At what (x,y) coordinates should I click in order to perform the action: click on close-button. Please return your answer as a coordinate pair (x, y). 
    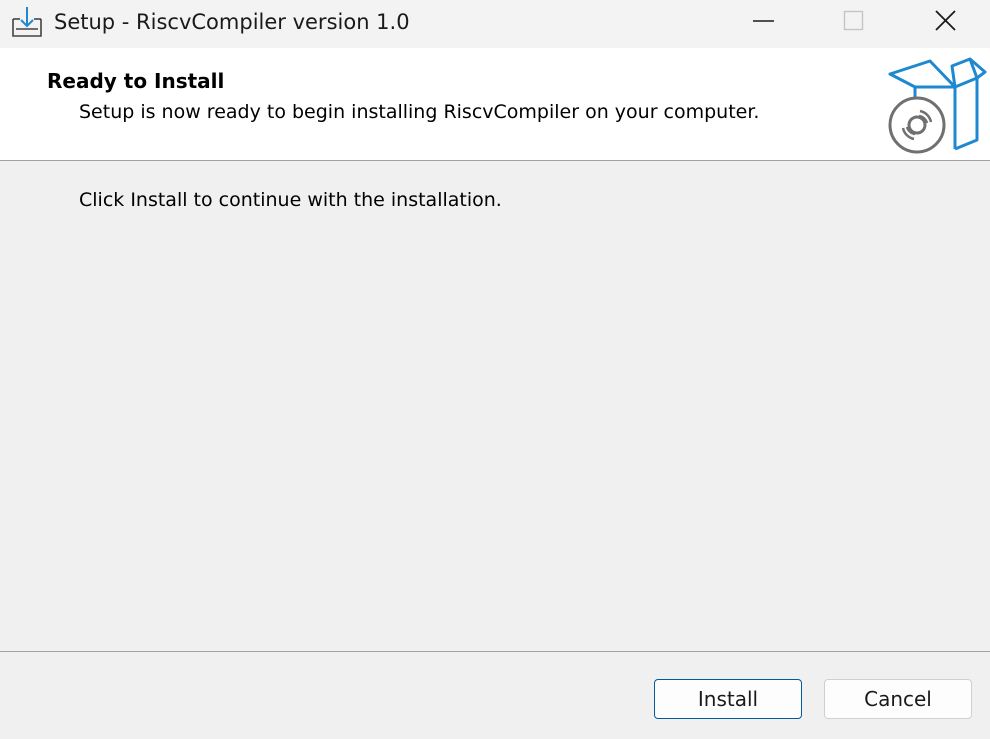
    Looking at the image, I should click on (945, 22).